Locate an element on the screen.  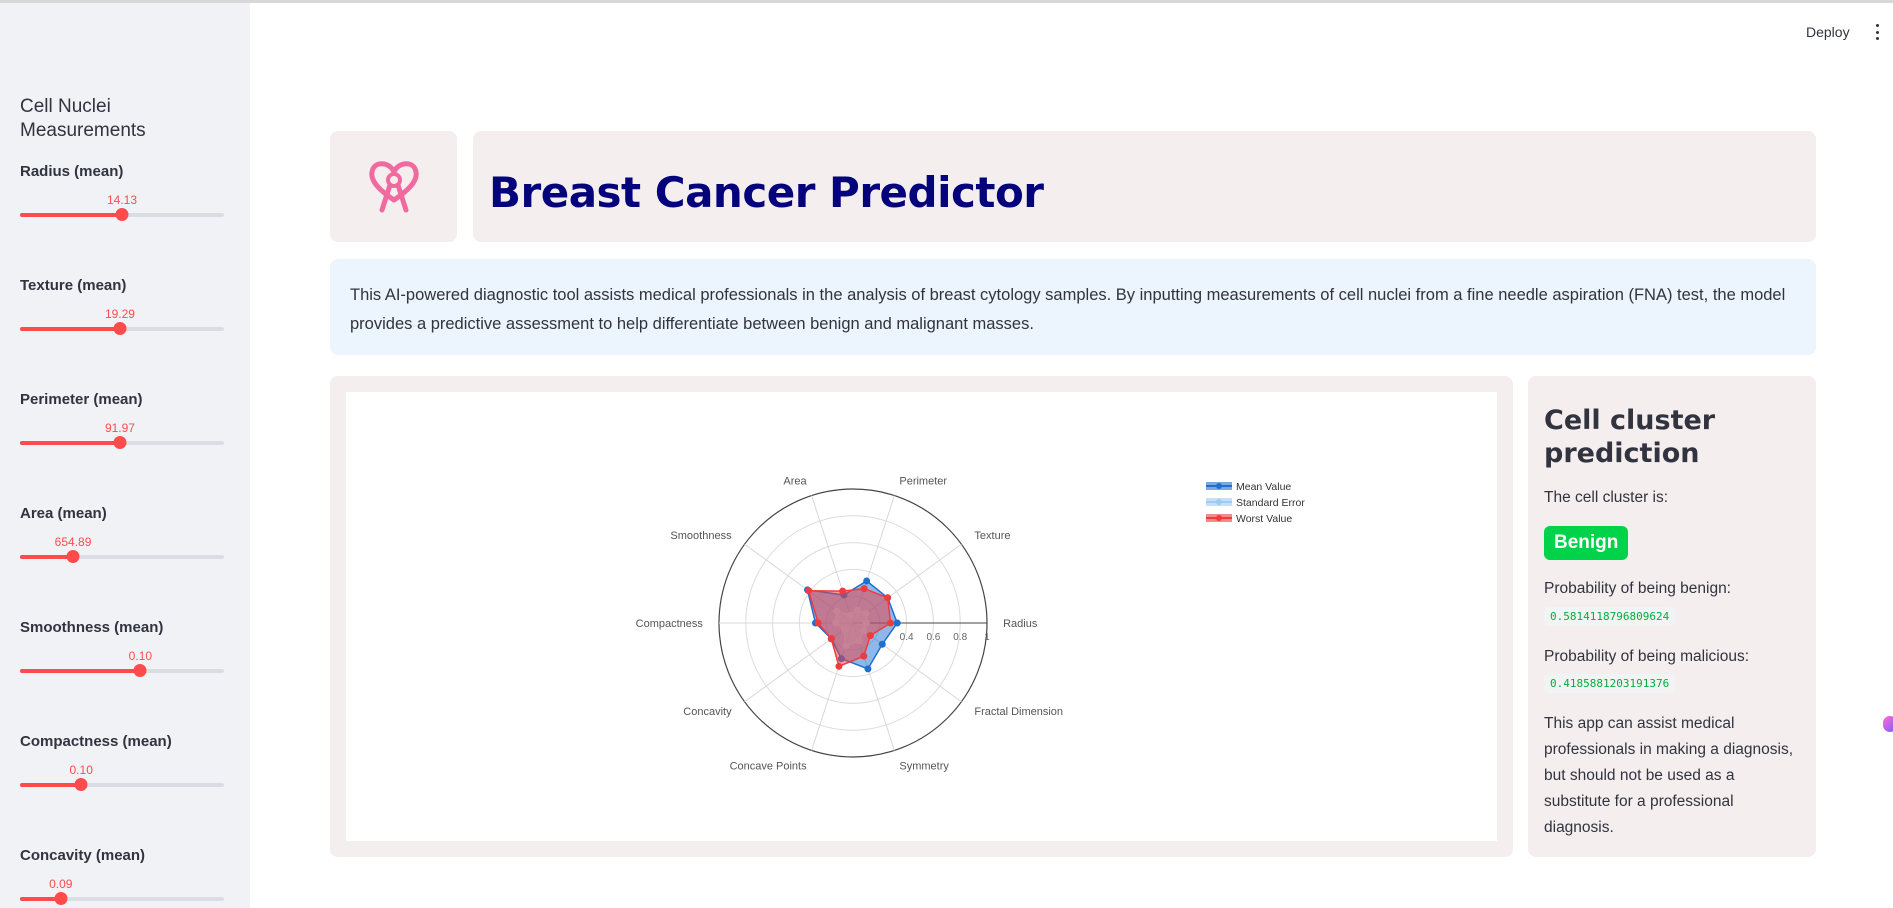
legend-label: Standard Error is located at coordinates (1270, 503).